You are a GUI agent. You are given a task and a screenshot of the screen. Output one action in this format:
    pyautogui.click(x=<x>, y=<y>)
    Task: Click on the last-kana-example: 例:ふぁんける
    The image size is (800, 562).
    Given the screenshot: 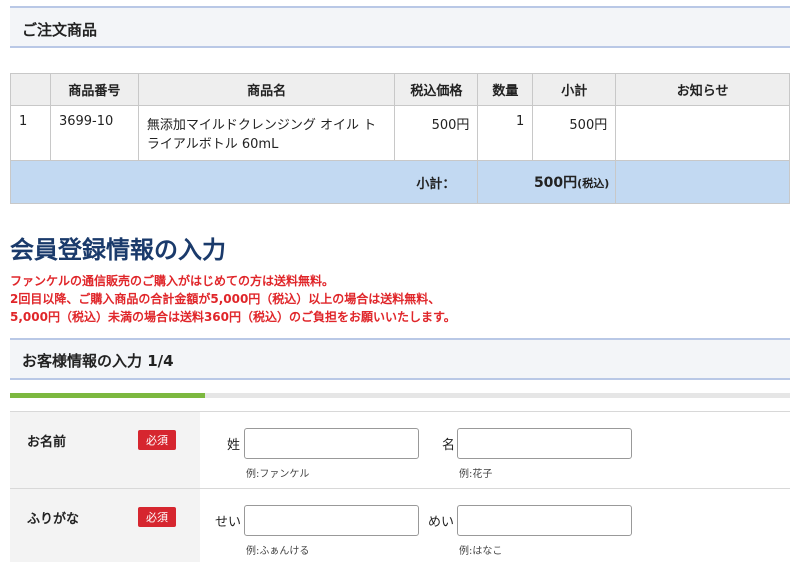 What is the action you would take?
    pyautogui.click(x=278, y=551)
    